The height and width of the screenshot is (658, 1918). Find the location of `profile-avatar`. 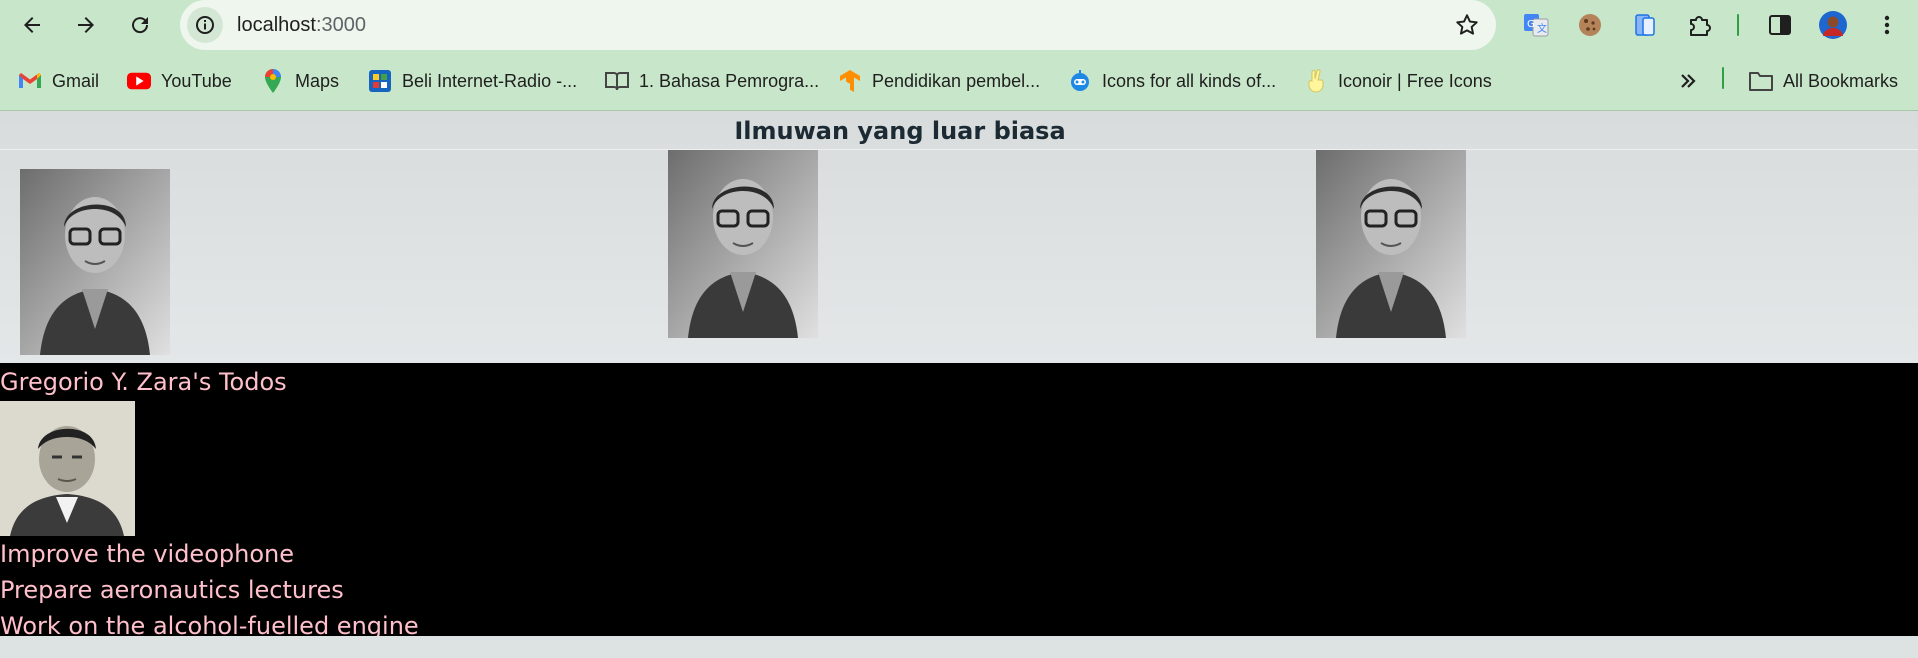

profile-avatar is located at coordinates (1833, 25).